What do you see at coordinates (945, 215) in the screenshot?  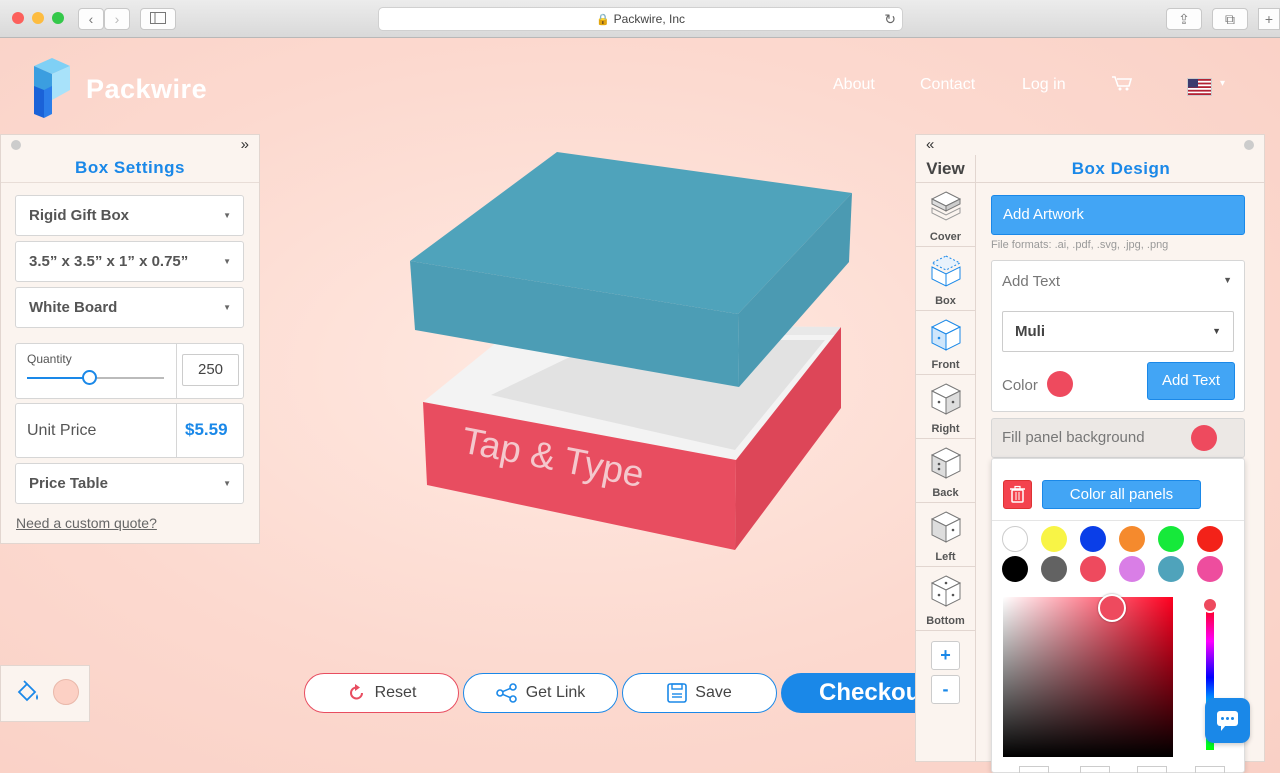 I see `view-cover-button: Cover` at bounding box center [945, 215].